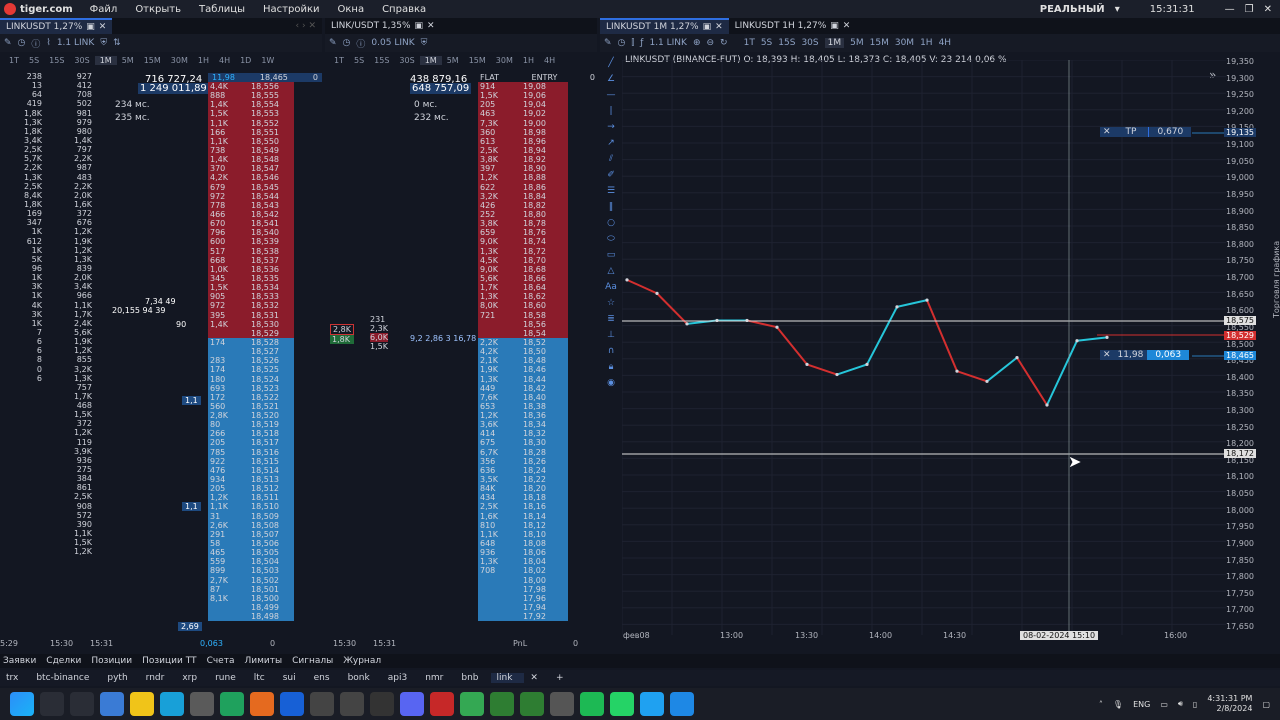 The image size is (1280, 720). Describe the element at coordinates (381, 60) in the screenshot. I see `tf-15s: 15S` at that location.